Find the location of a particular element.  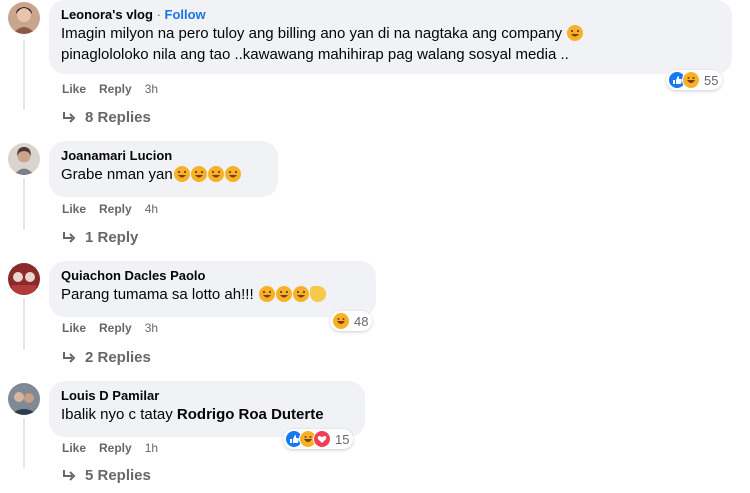

comment-actions: Like Reply 1h is located at coordinates (110, 448).